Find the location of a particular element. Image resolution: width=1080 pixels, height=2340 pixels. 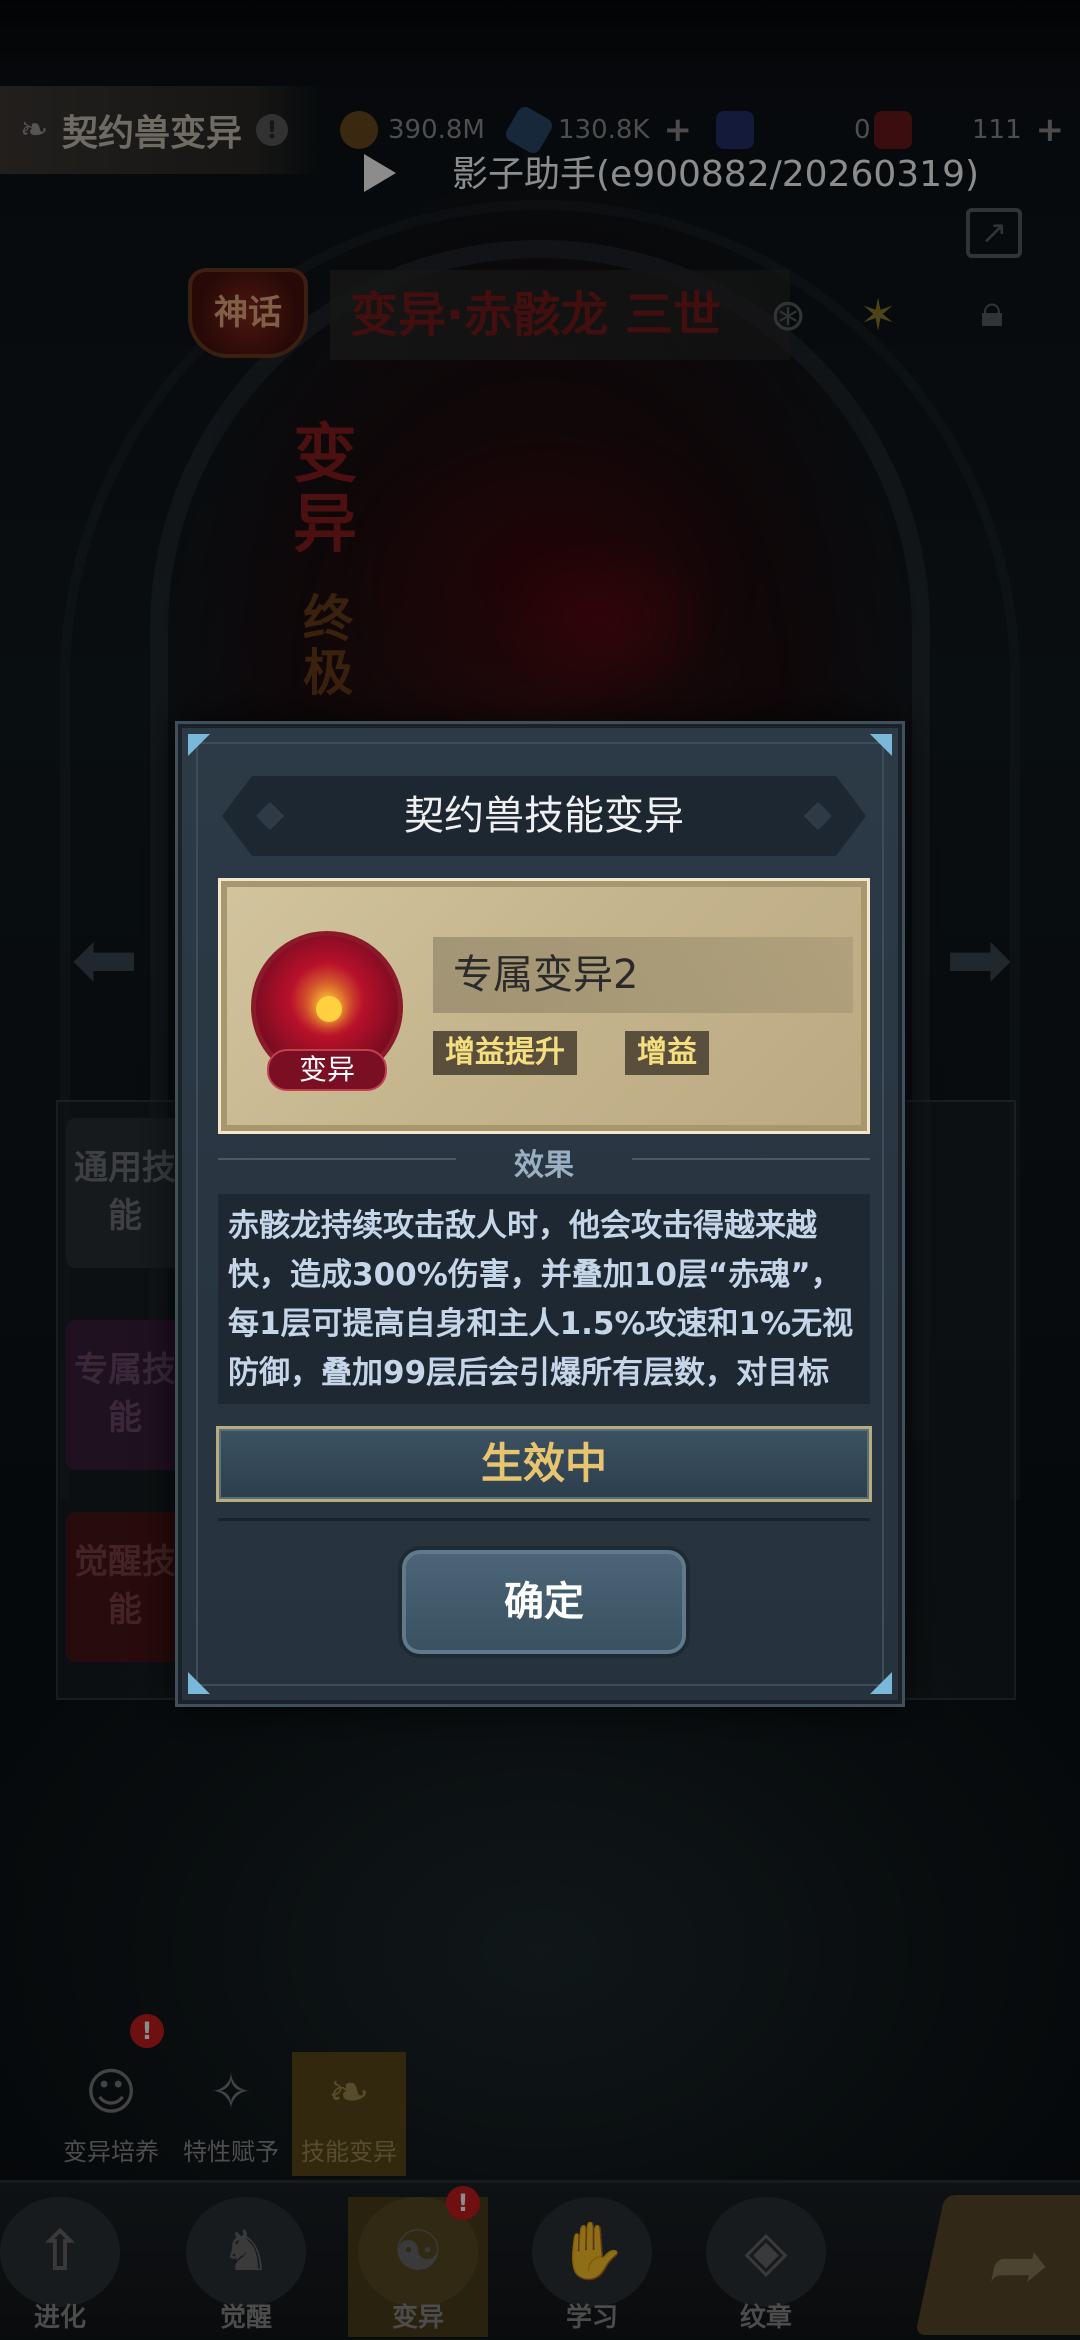

confirm-button: 确定 is located at coordinates (544, 1602).